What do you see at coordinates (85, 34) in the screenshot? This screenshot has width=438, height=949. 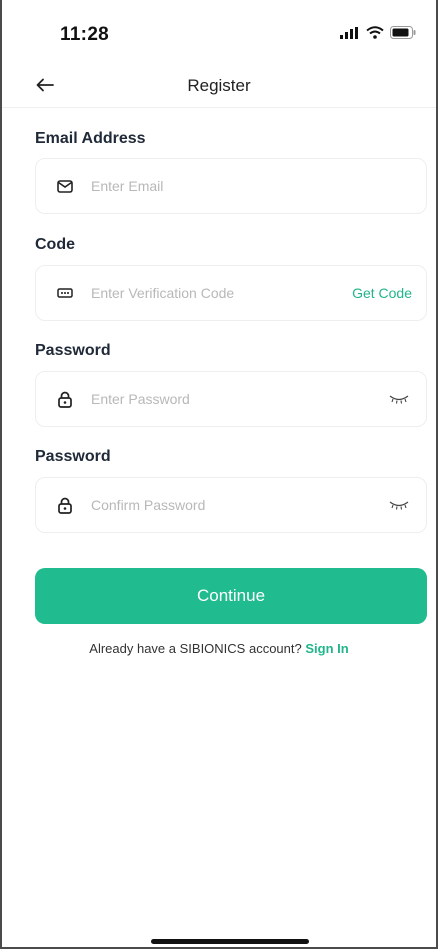 I see `status-time: 11:28` at bounding box center [85, 34].